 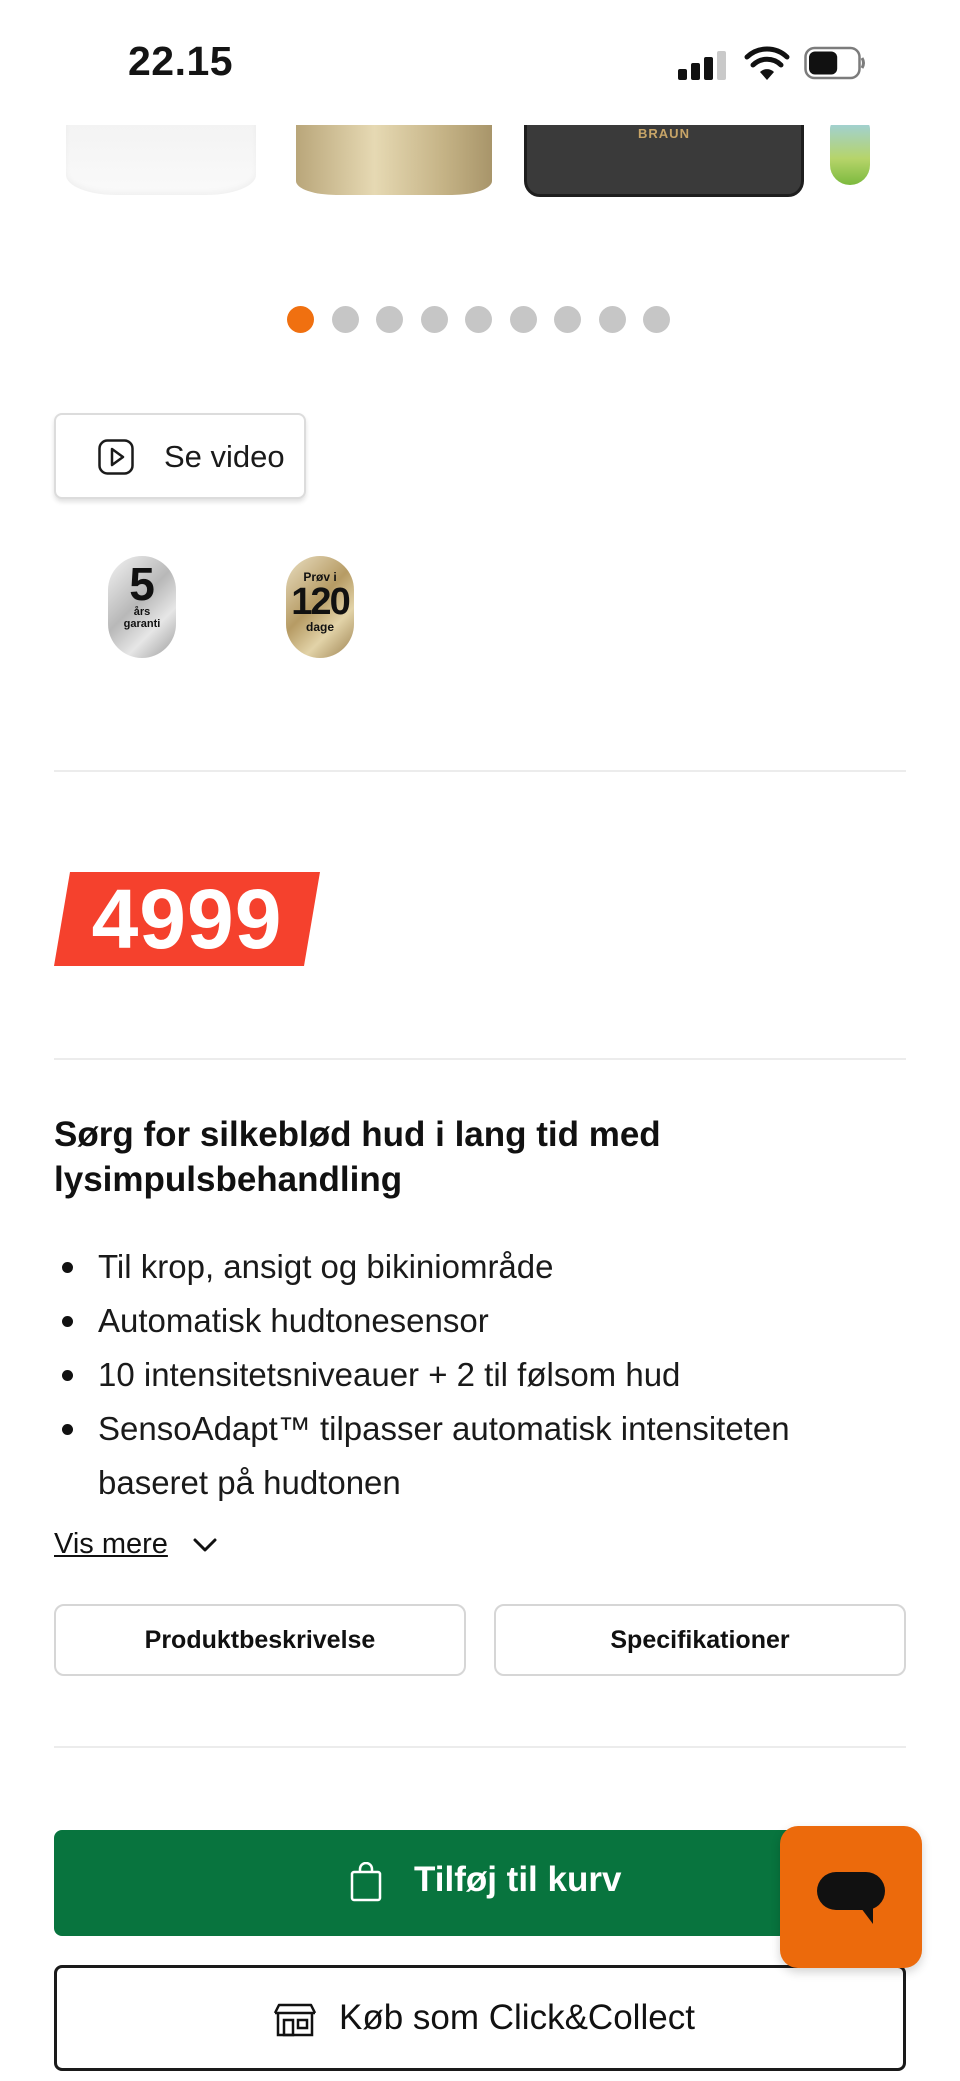 What do you see at coordinates (480, 1267) in the screenshot?
I see `feature-item: Til krop, ansigt og bikiniområde` at bounding box center [480, 1267].